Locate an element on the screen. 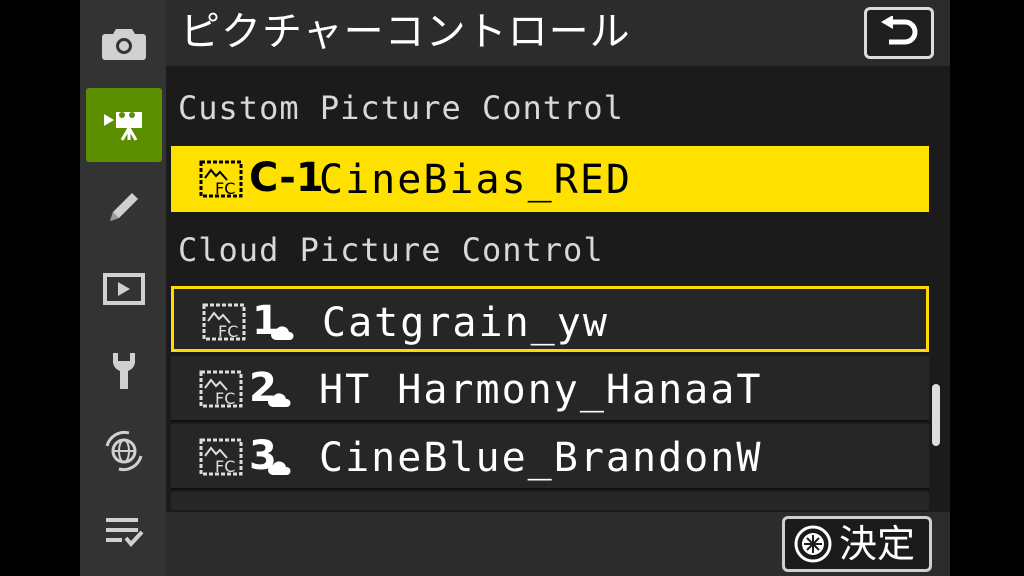 The width and height of the screenshot is (1024, 576). sidebar-item-my-menu is located at coordinates (124, 531).